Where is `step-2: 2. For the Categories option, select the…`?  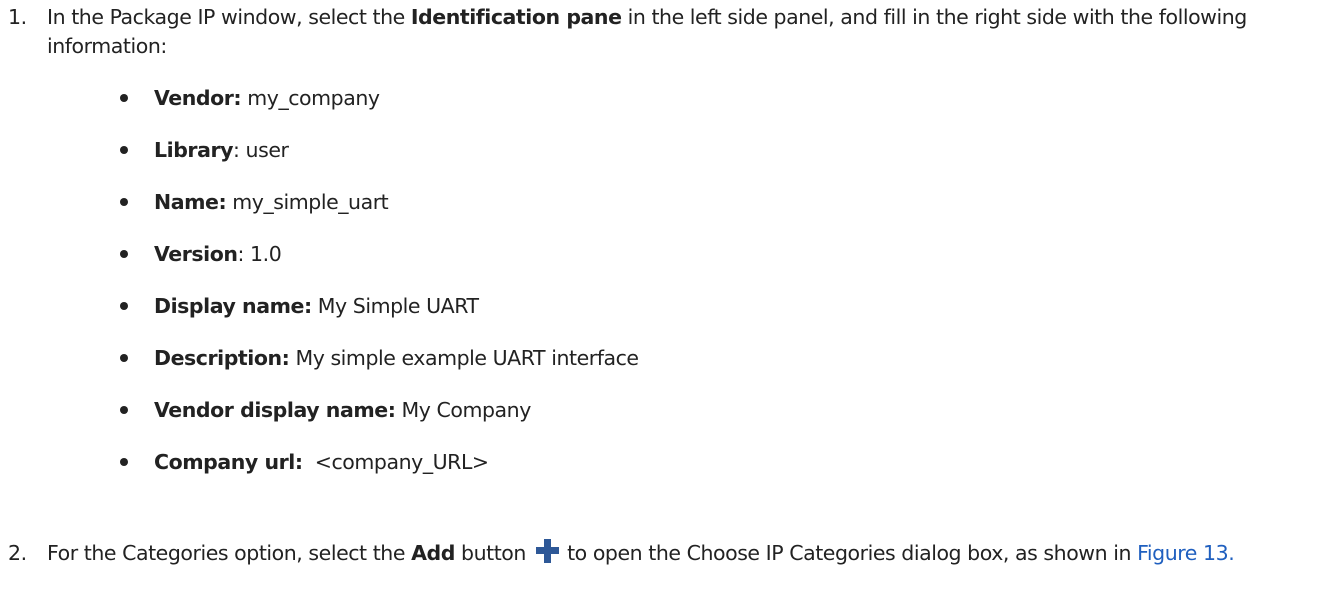
step-2: 2. For the Categories option, select the… is located at coordinates (661, 553).